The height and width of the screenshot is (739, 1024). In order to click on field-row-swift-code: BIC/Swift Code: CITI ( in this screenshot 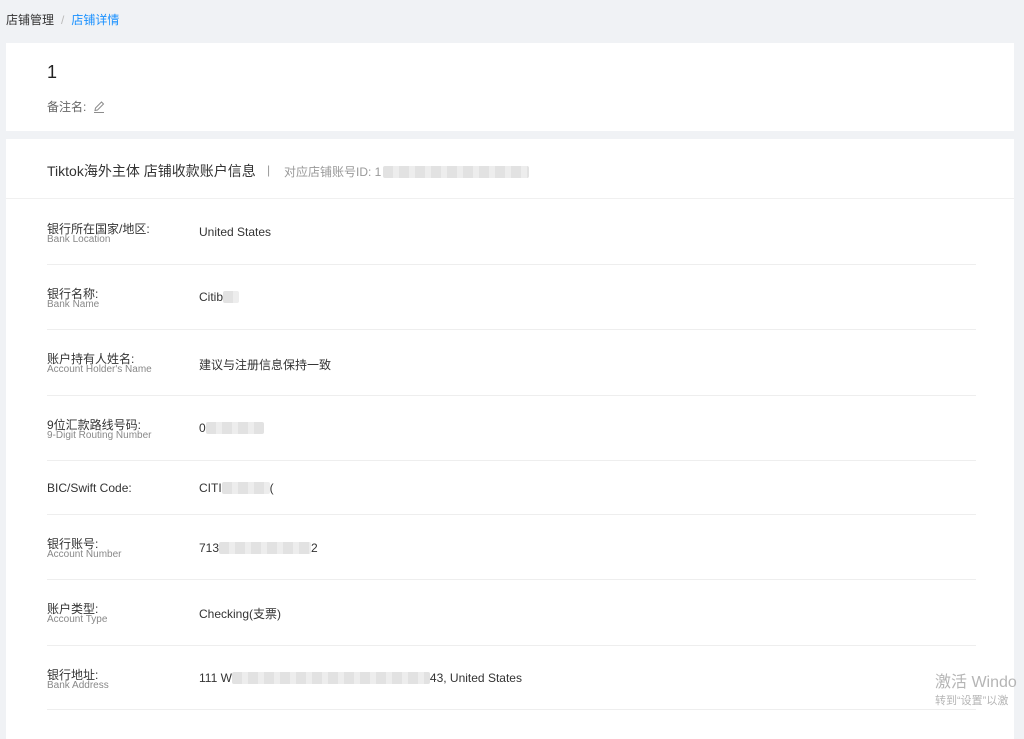, I will do `click(511, 488)`.